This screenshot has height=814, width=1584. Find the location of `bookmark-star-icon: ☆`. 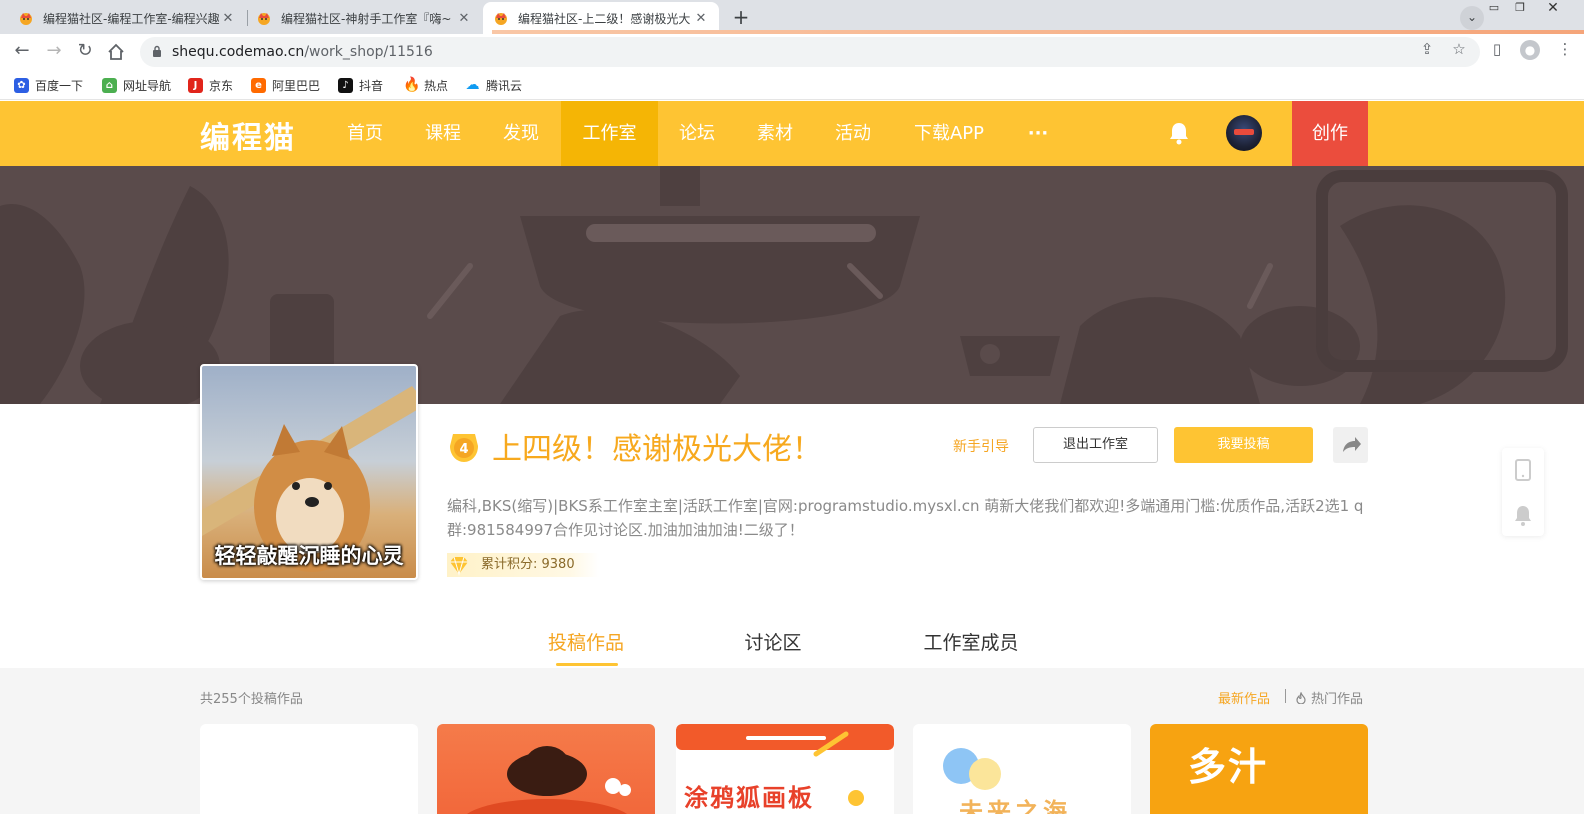

bookmark-star-icon: ☆ is located at coordinates (1459, 49).